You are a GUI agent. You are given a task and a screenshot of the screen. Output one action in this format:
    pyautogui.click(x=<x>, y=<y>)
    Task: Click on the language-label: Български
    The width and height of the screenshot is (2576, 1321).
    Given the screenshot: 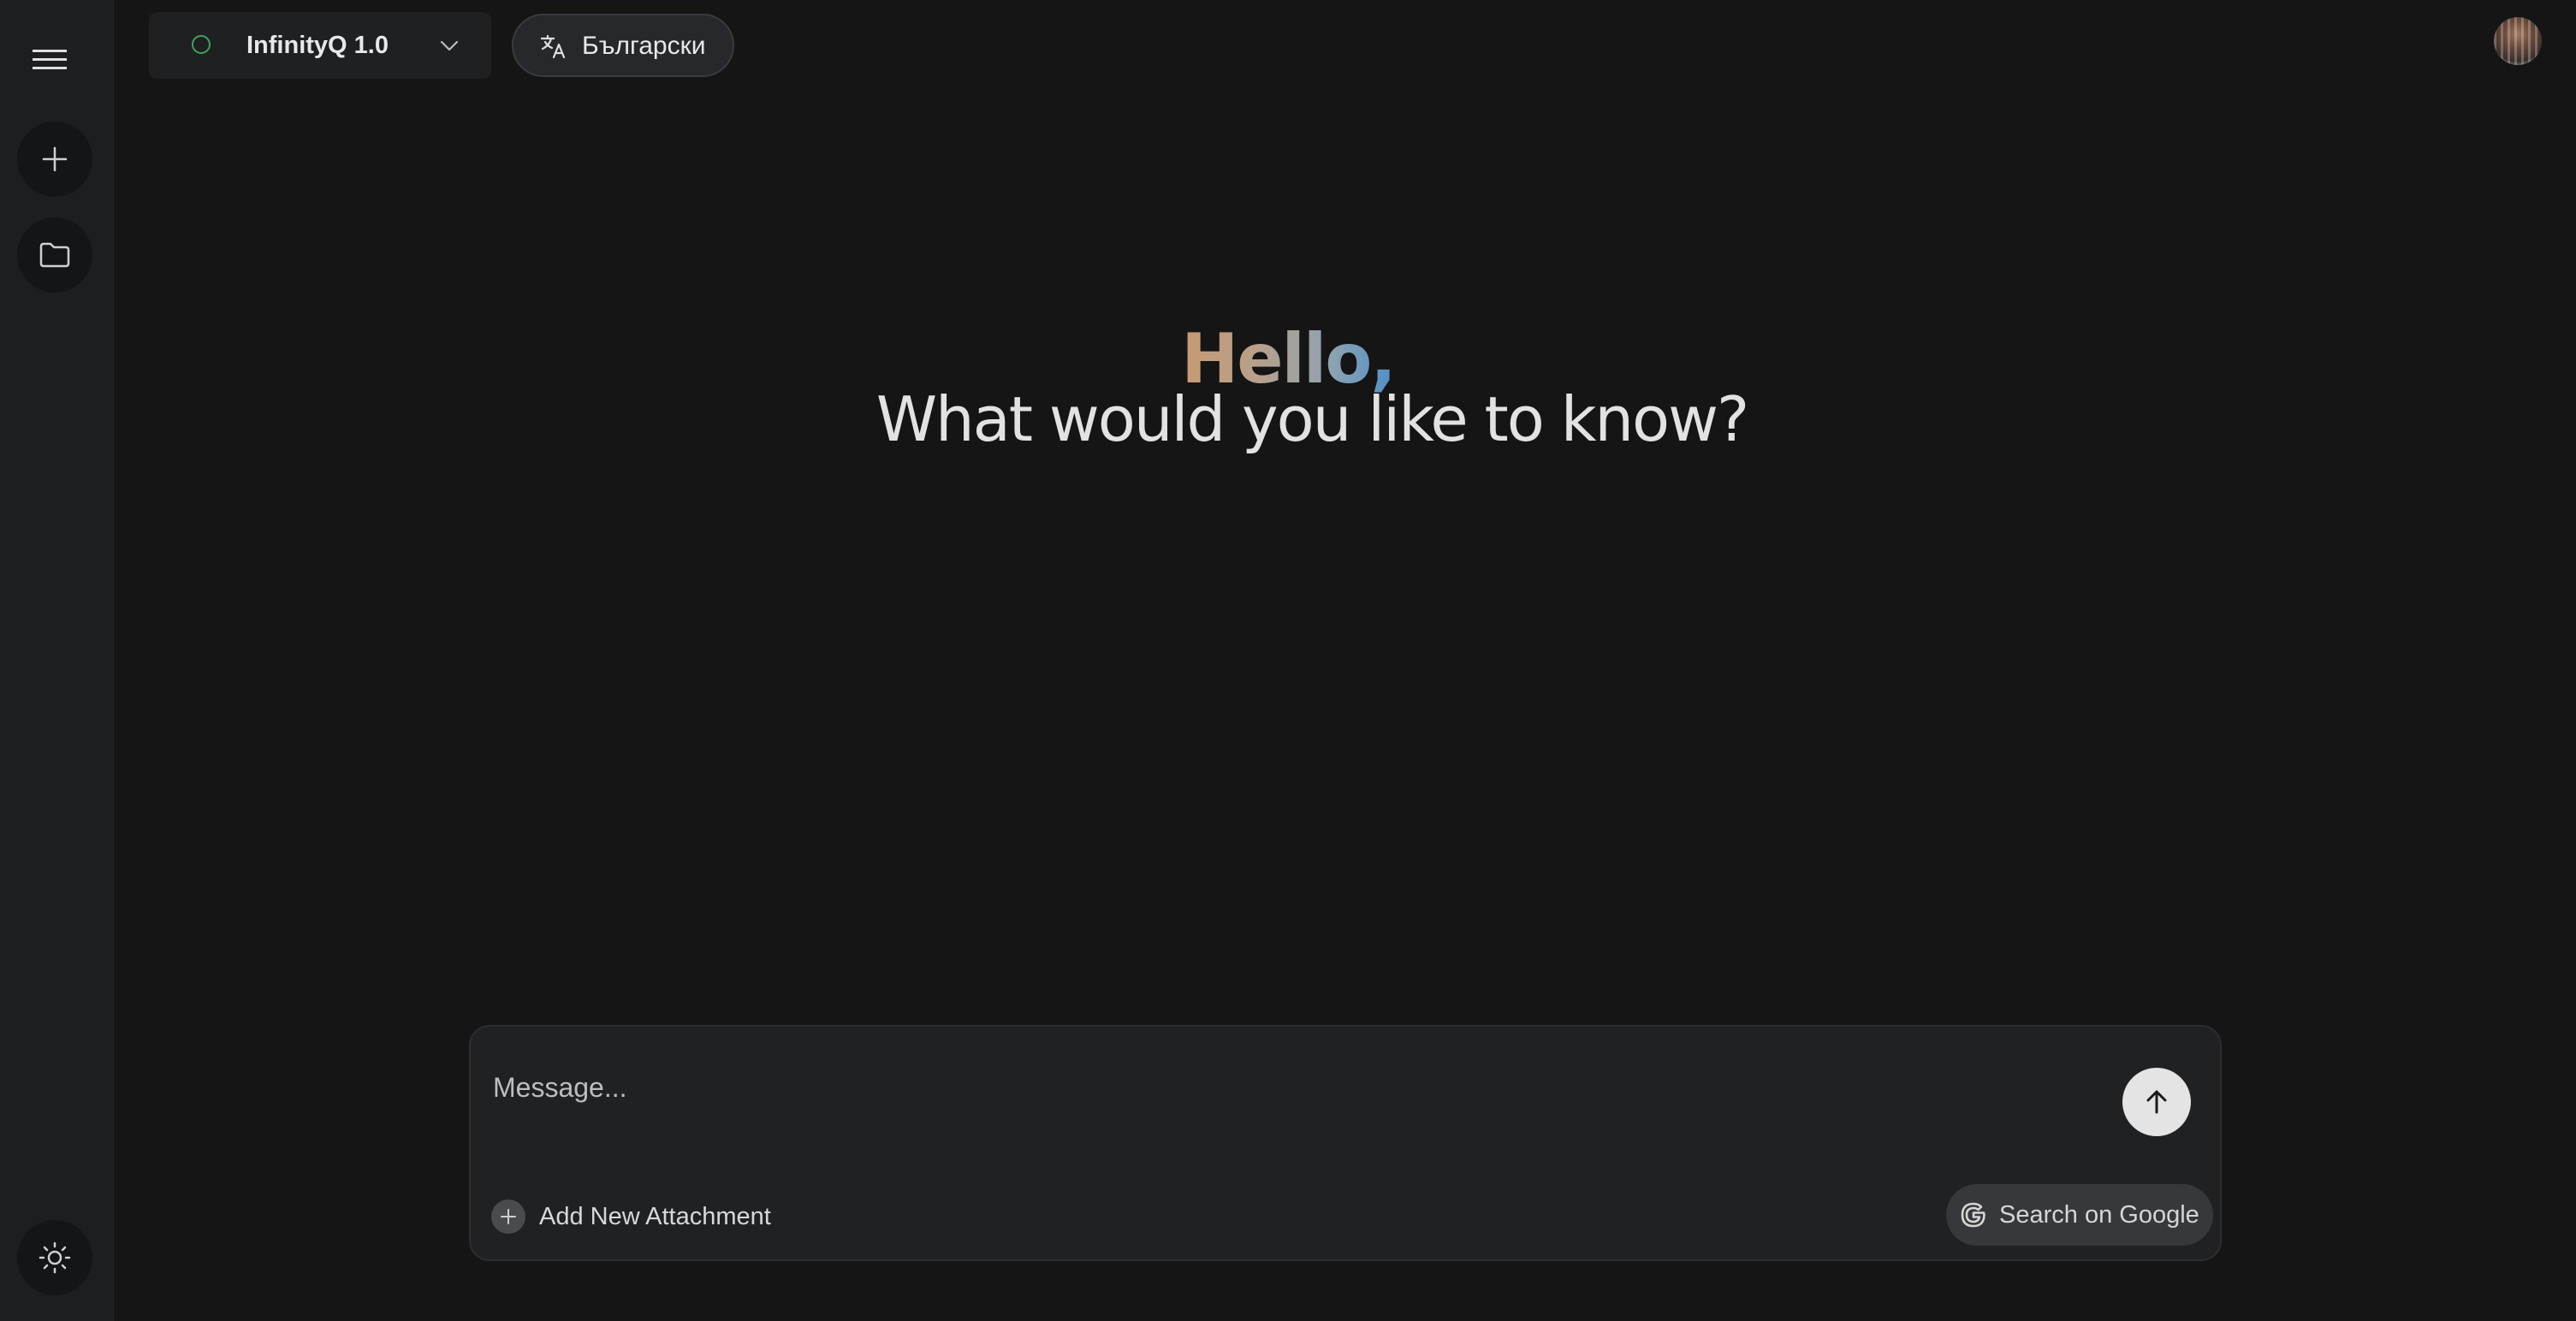 What is the action you would take?
    pyautogui.click(x=644, y=46)
    